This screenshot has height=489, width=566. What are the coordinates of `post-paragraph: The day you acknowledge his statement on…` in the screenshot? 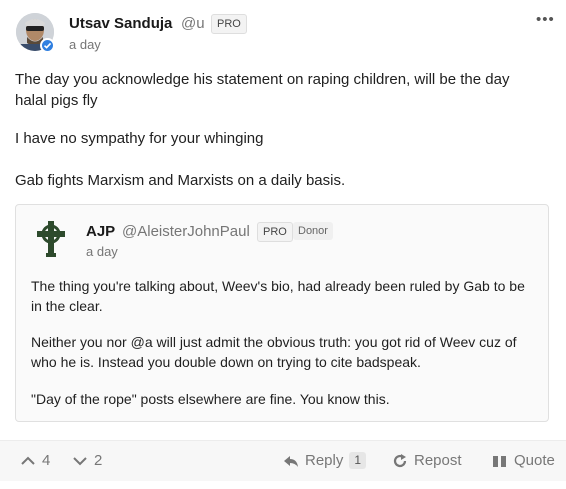 It's located at (262, 90).